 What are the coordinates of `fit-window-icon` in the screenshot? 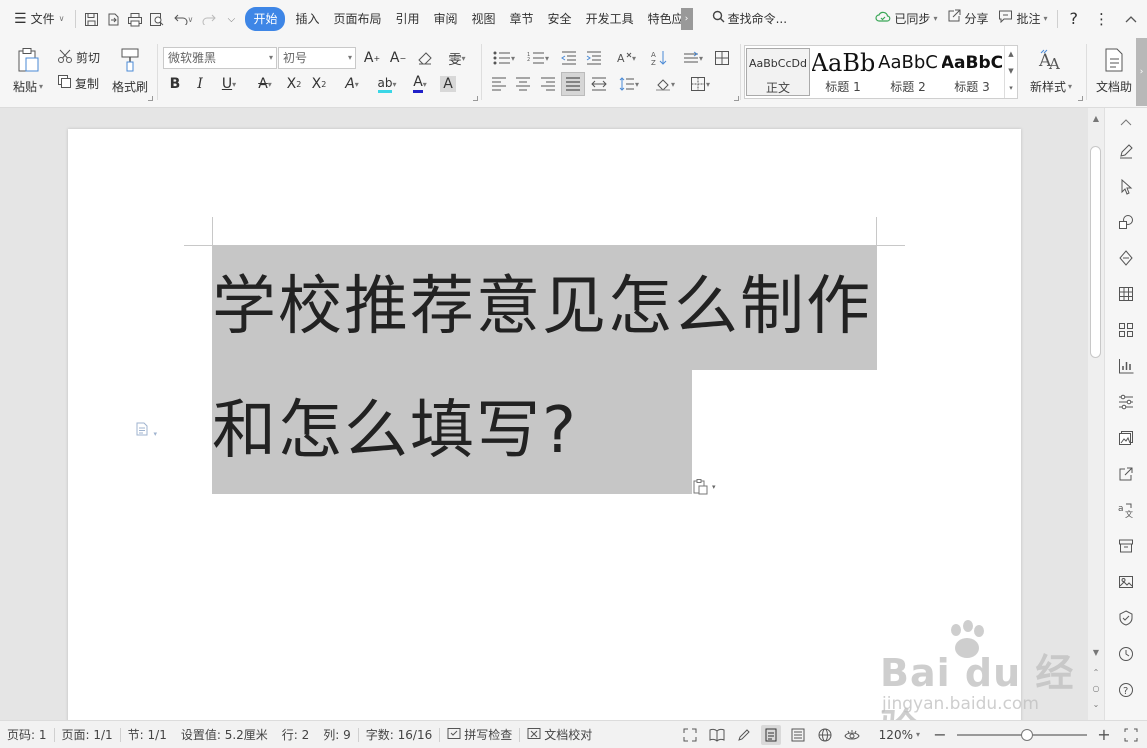 It's located at (1131, 735).